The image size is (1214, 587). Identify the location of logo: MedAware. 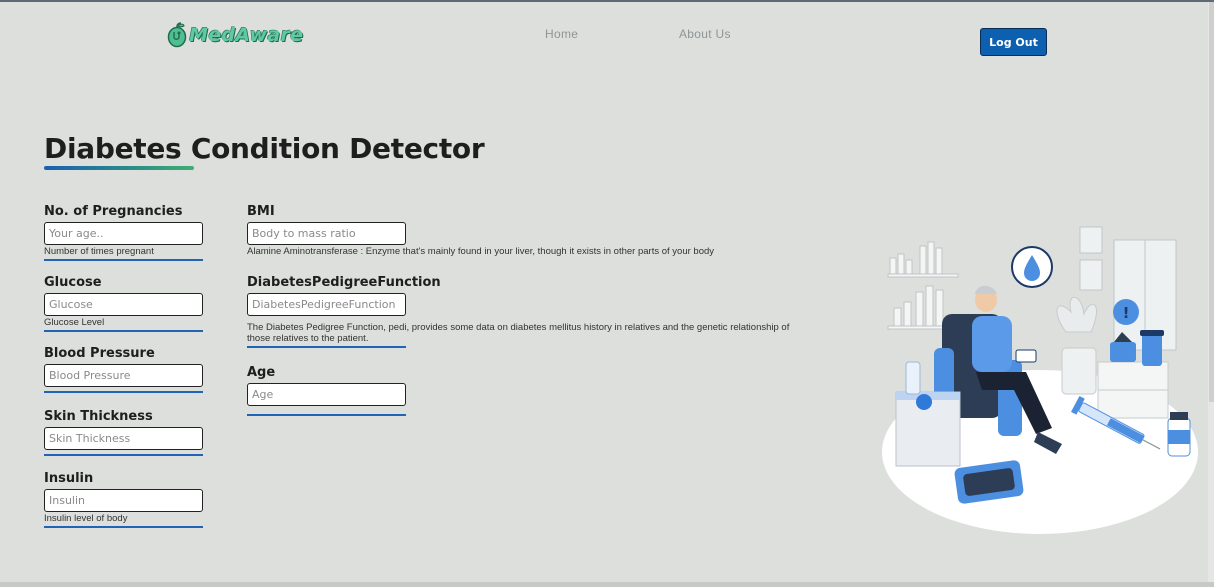
(235, 35).